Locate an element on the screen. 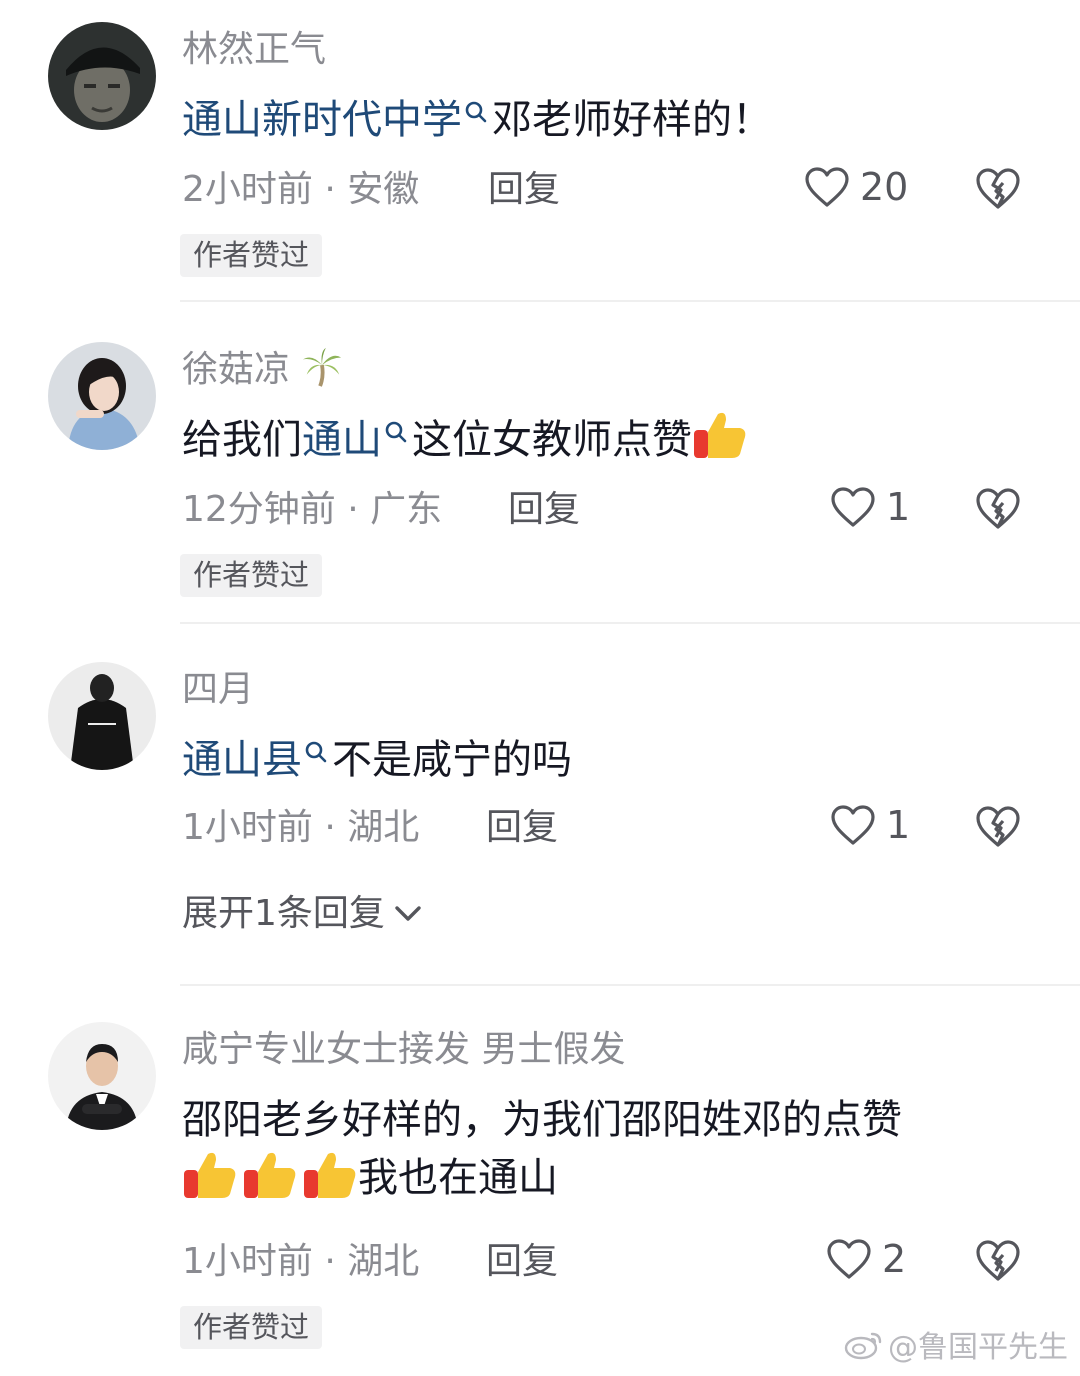 This screenshot has width=1080, height=1376. comment-time: 12分钟前 is located at coordinates (259, 509).